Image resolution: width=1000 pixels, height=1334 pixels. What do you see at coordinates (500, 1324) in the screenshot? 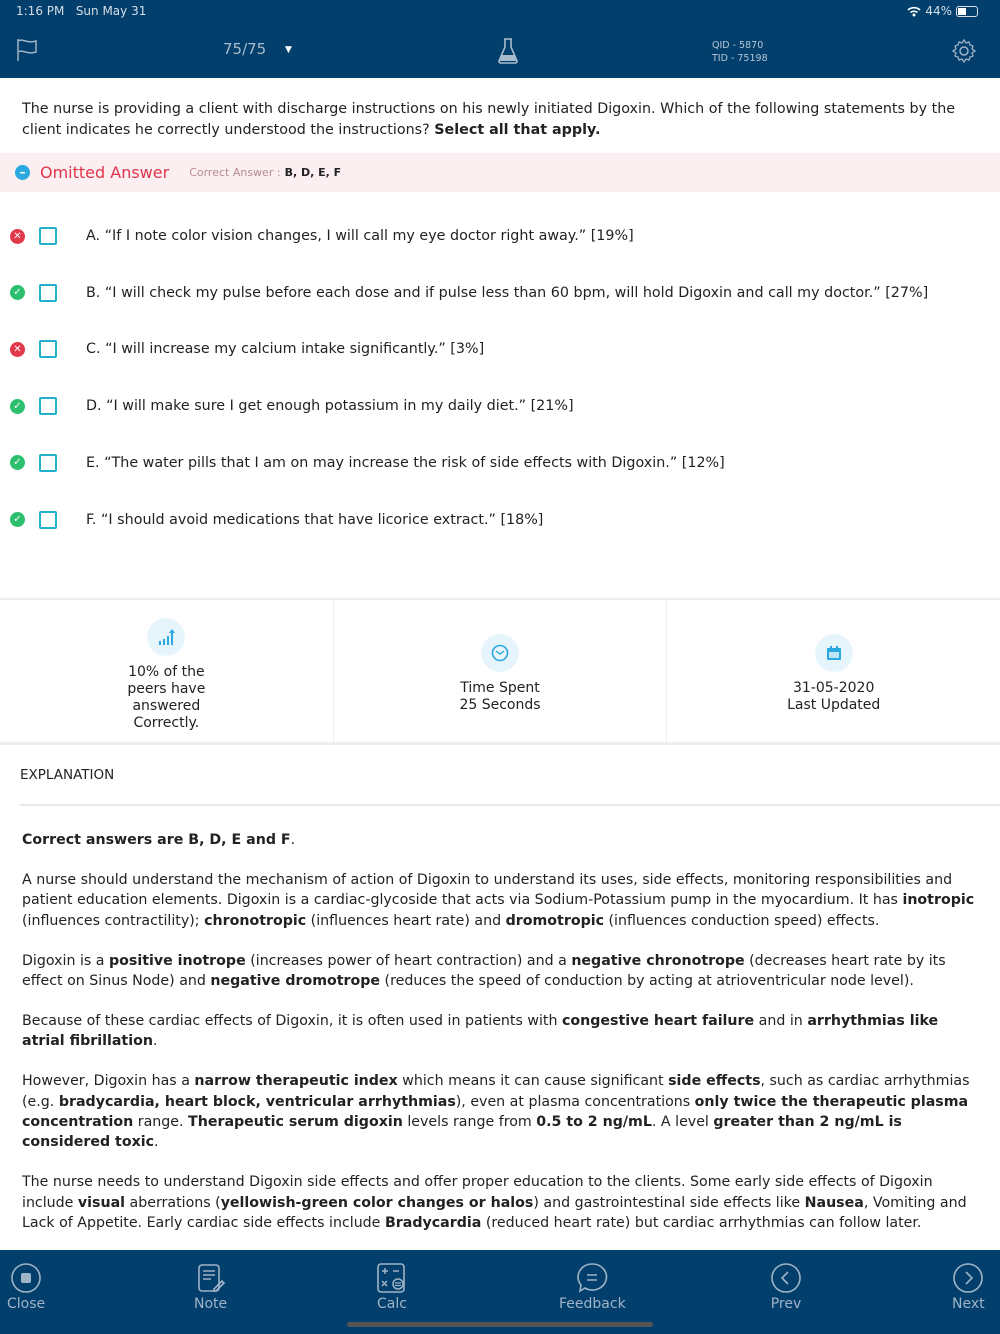
I see `home-indicator` at bounding box center [500, 1324].